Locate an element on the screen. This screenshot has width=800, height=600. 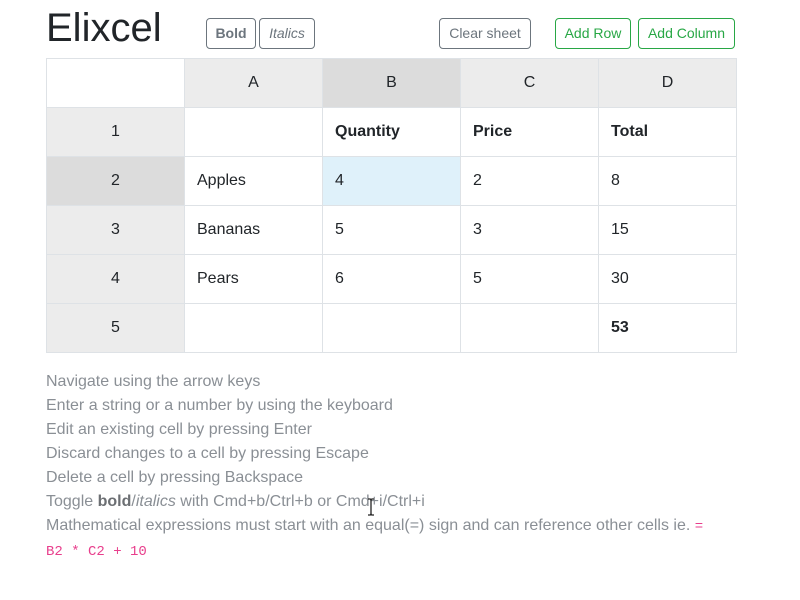
text-cursor-icon is located at coordinates (371, 507).